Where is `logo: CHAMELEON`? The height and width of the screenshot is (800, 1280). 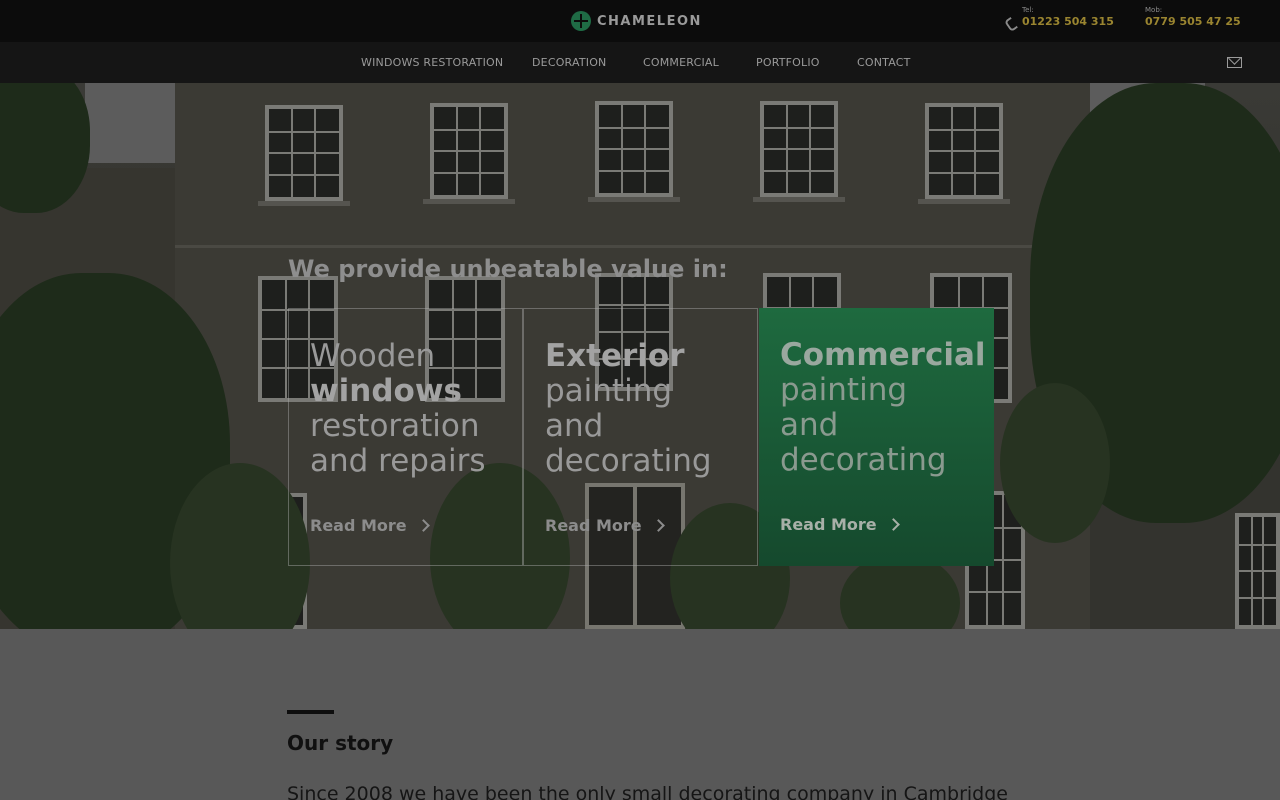 logo: CHAMELEON is located at coordinates (636, 21).